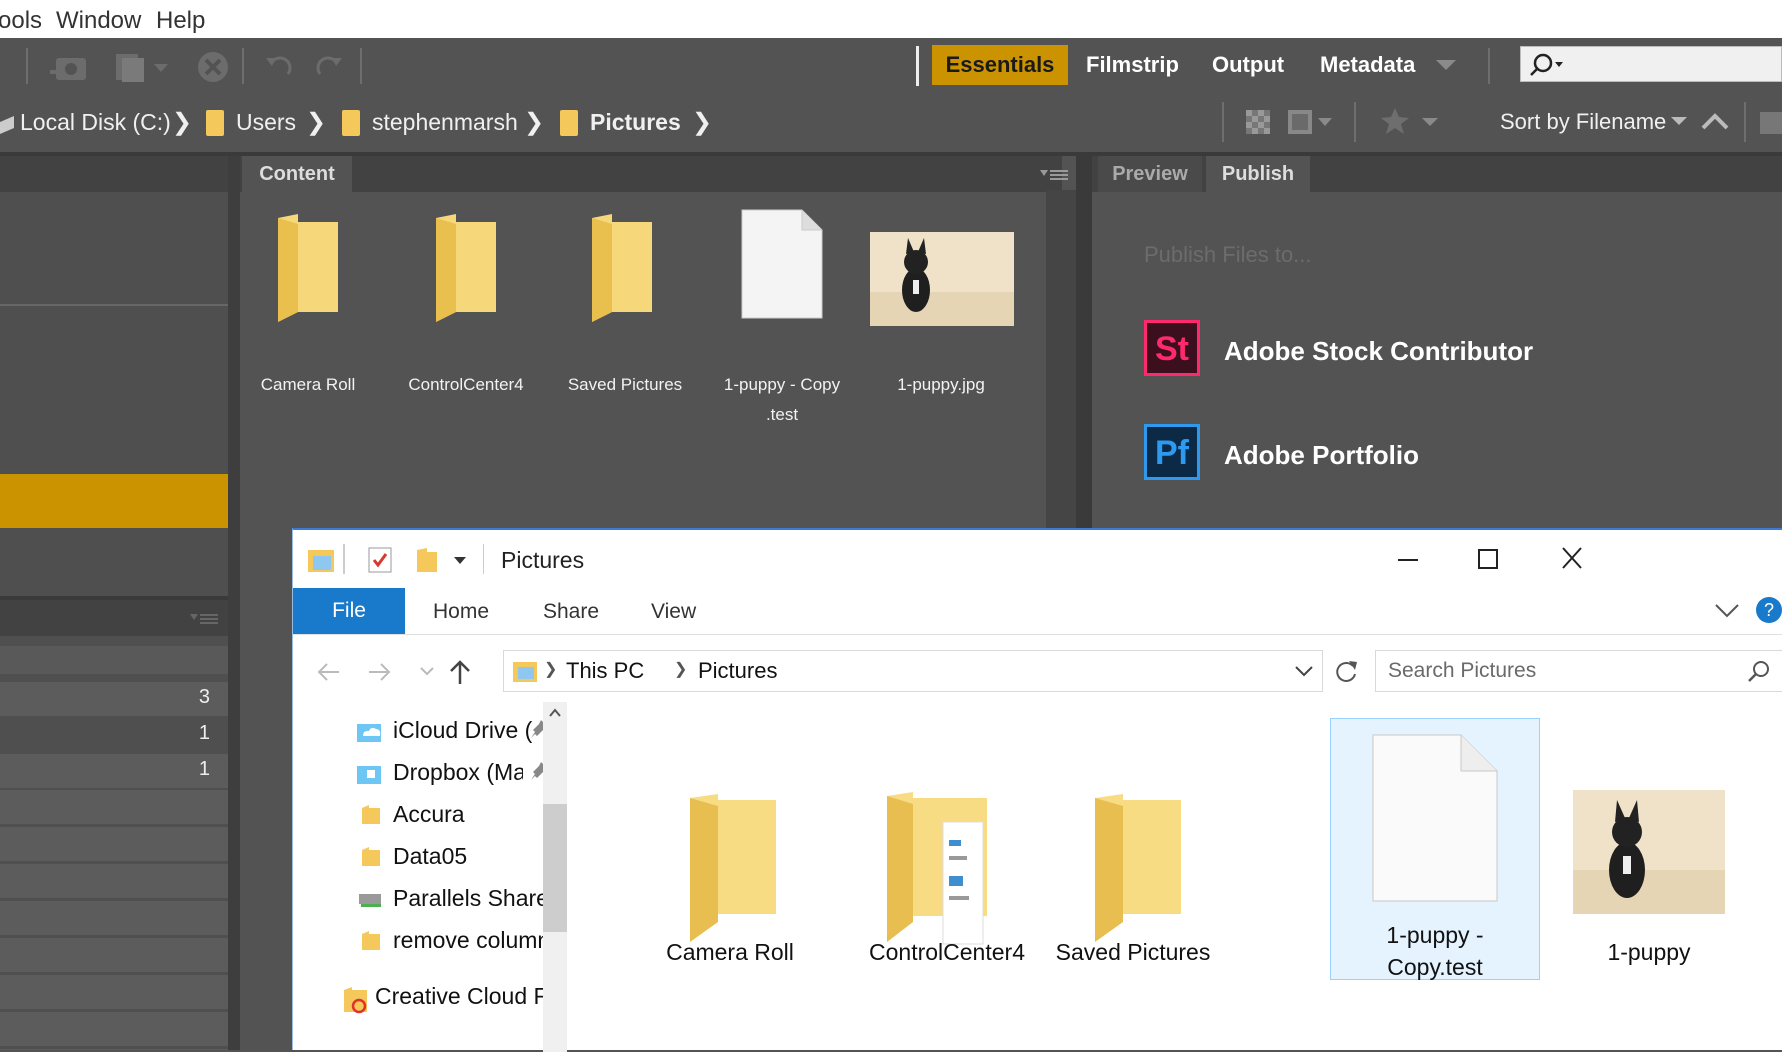 This screenshot has width=1782, height=1052. What do you see at coordinates (605, 671) in the screenshot?
I see `address-this-pc: This PC` at bounding box center [605, 671].